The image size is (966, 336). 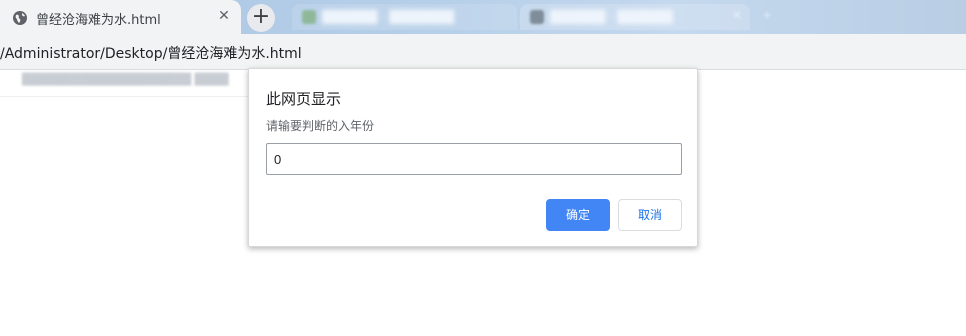 I want to click on dialog-message: 请输要判断的入年份, so click(x=320, y=126).